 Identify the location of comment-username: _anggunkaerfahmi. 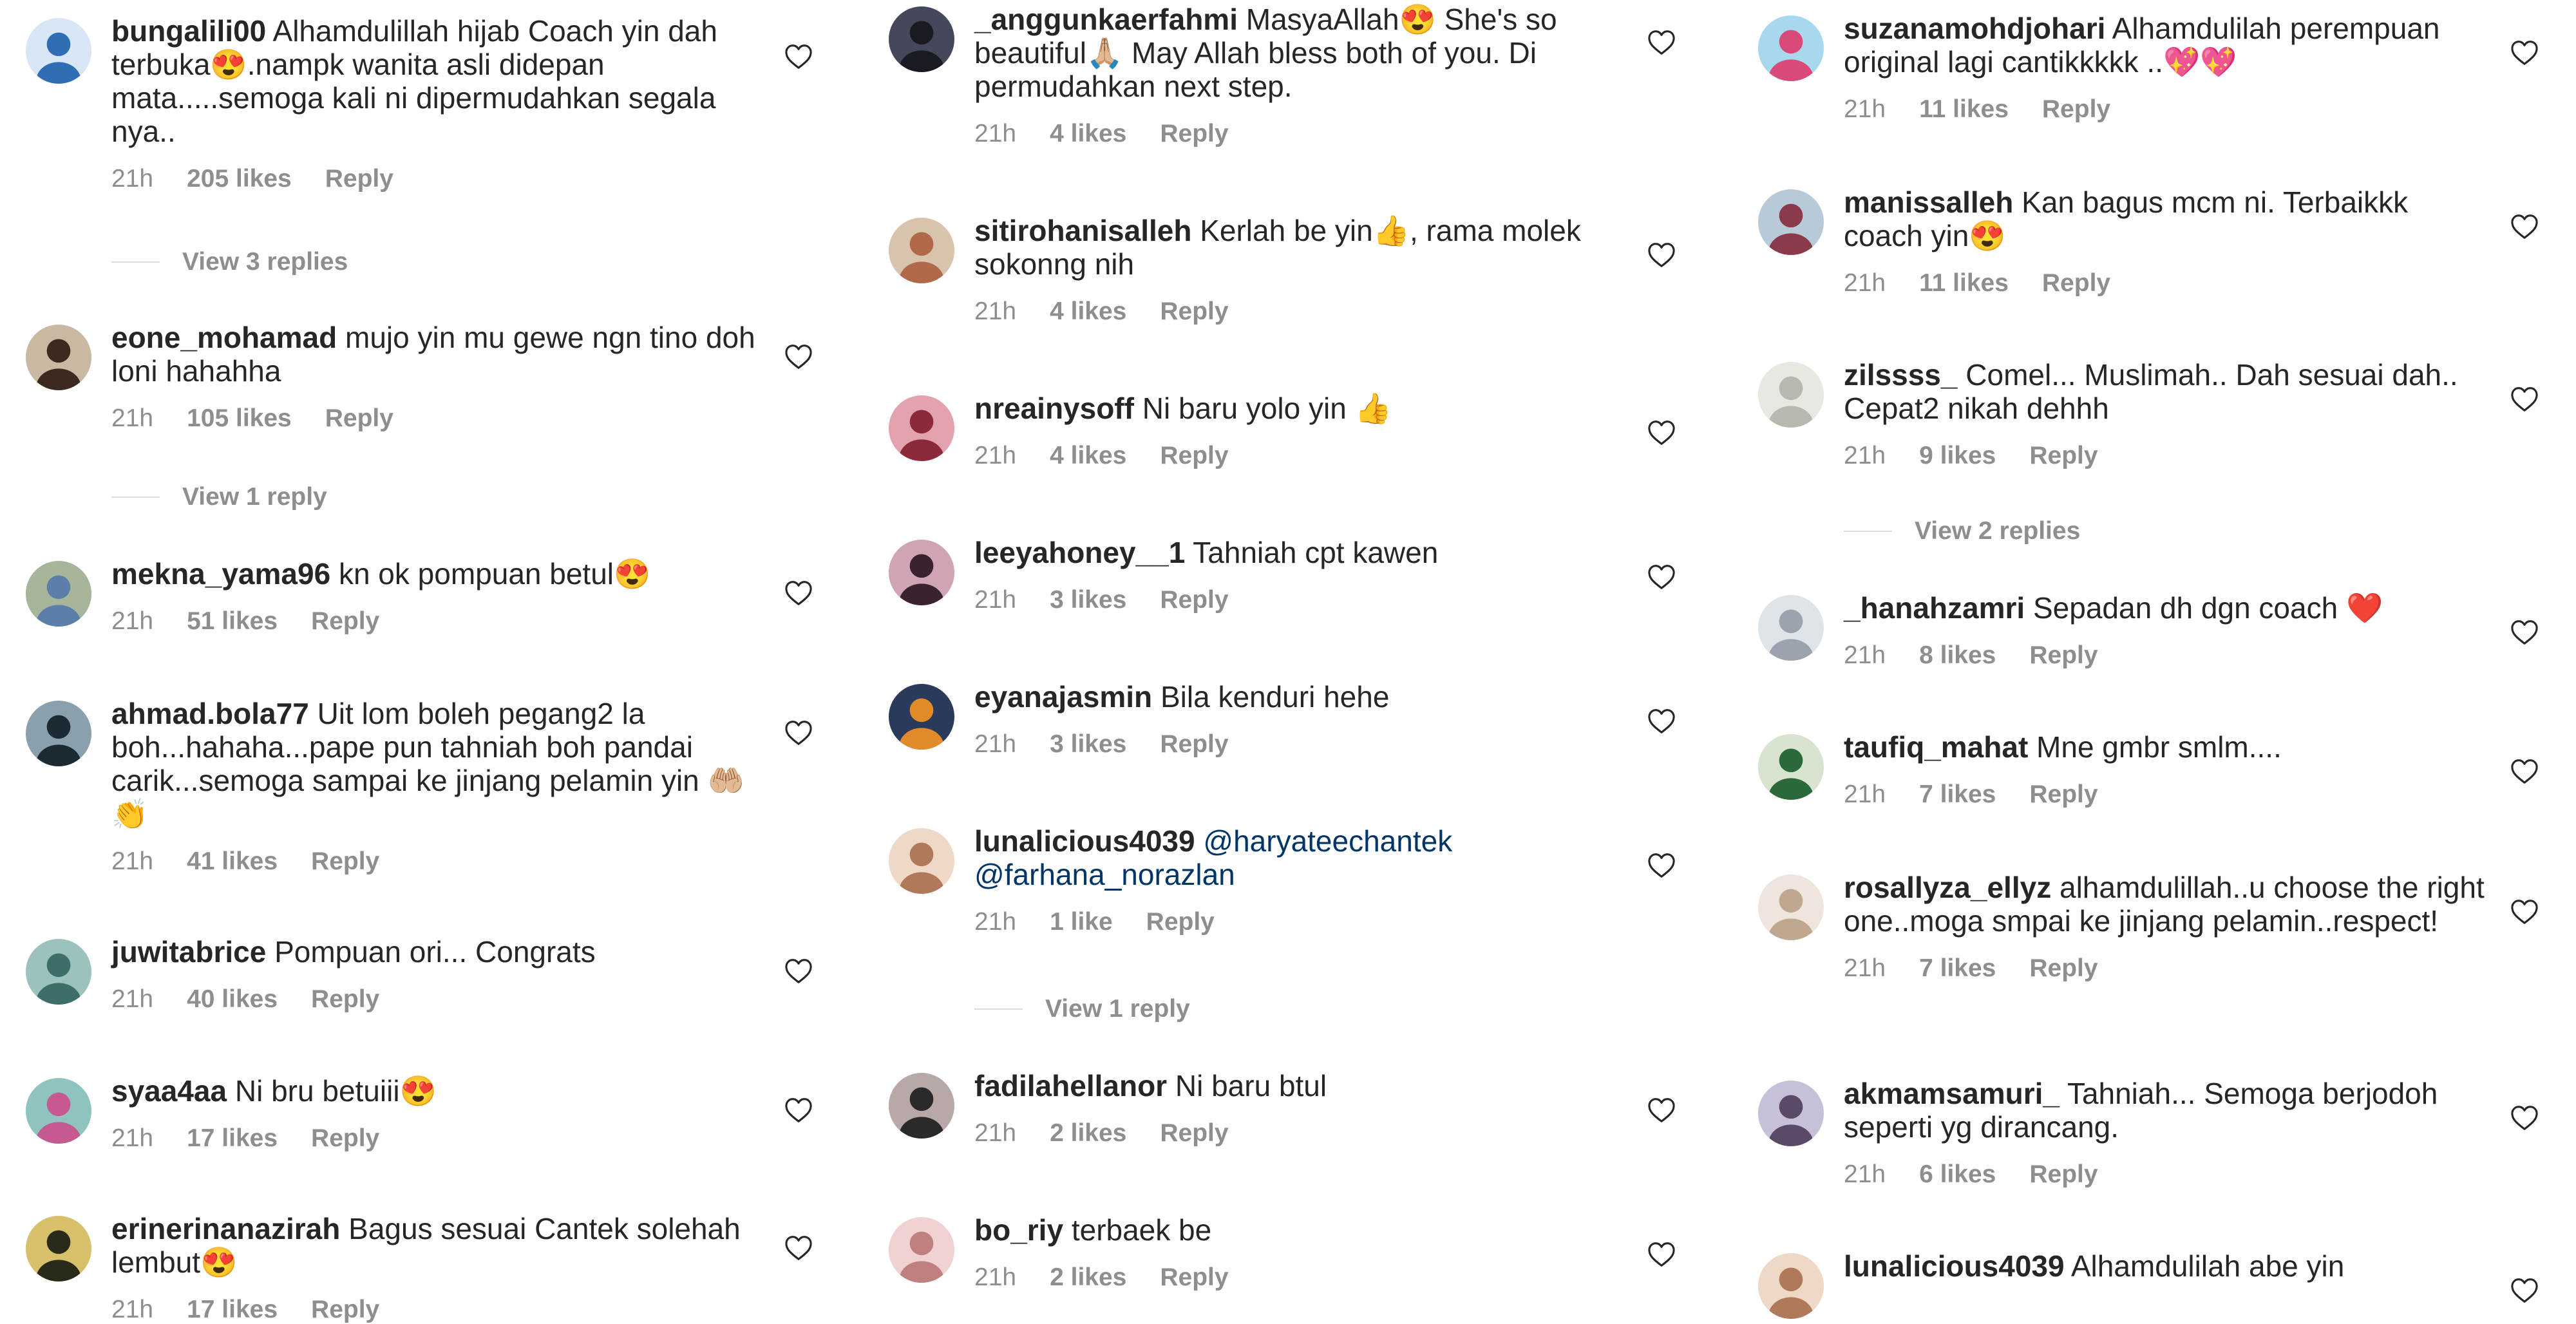
(1106, 19).